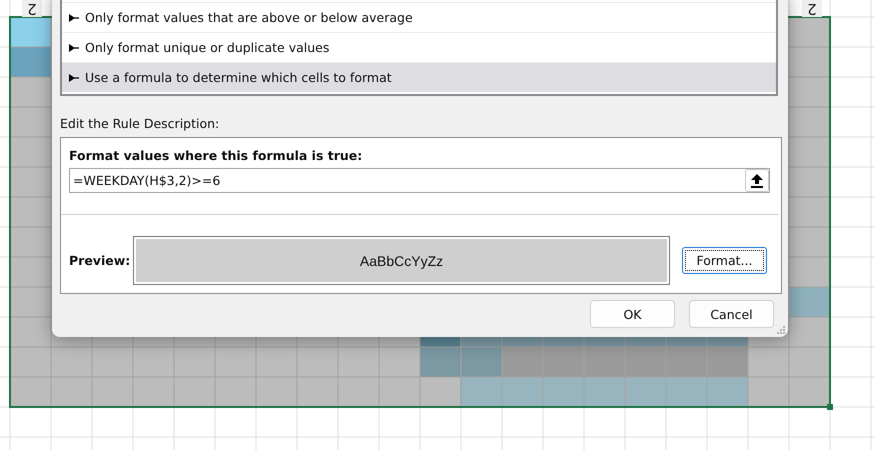  What do you see at coordinates (100, 260) in the screenshot?
I see `preview-label: Preview:` at bounding box center [100, 260].